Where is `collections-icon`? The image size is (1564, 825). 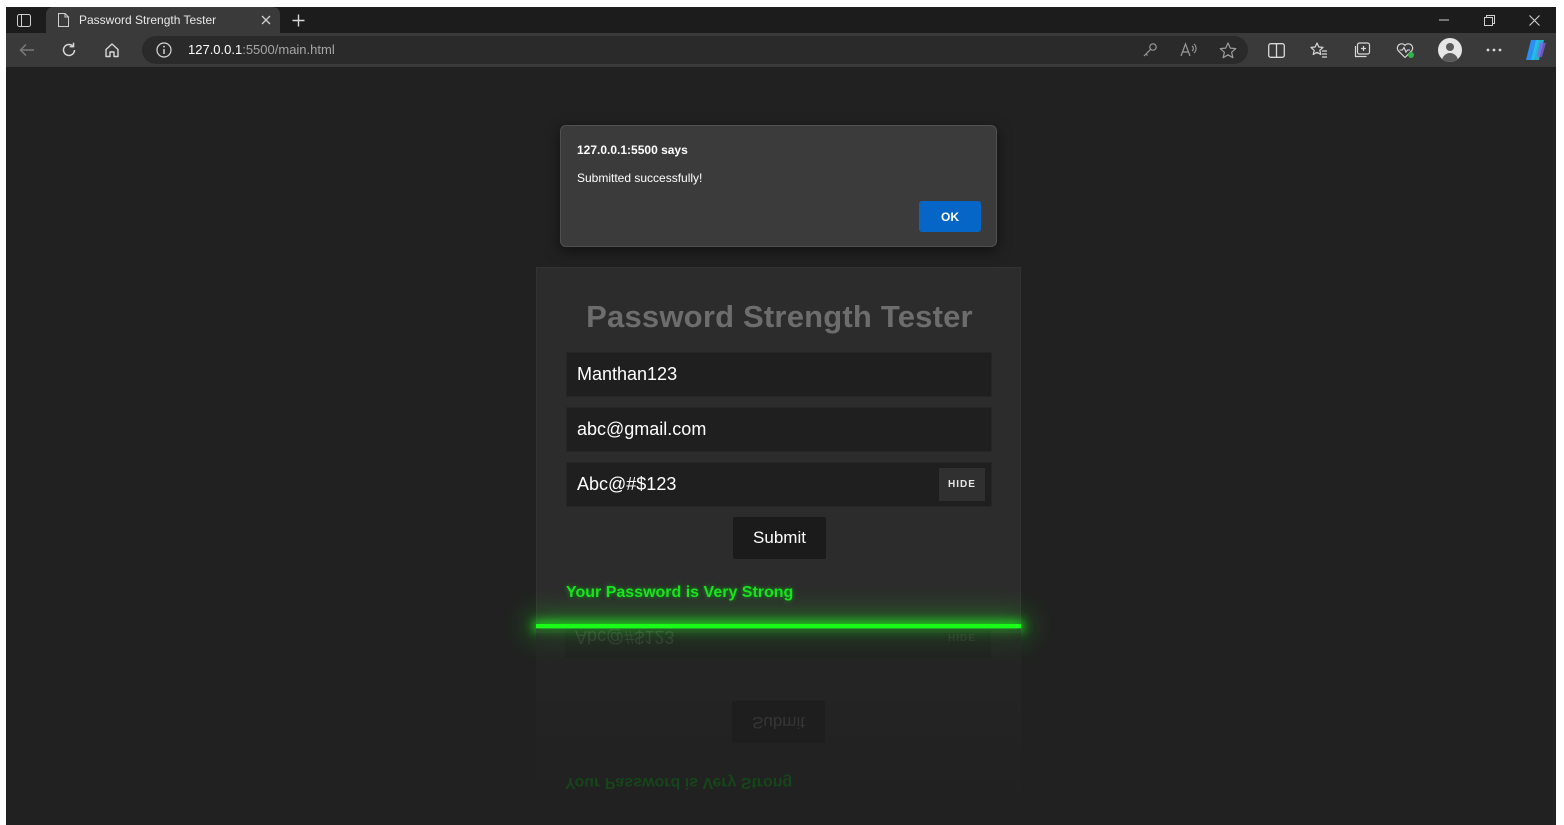 collections-icon is located at coordinates (1362, 49).